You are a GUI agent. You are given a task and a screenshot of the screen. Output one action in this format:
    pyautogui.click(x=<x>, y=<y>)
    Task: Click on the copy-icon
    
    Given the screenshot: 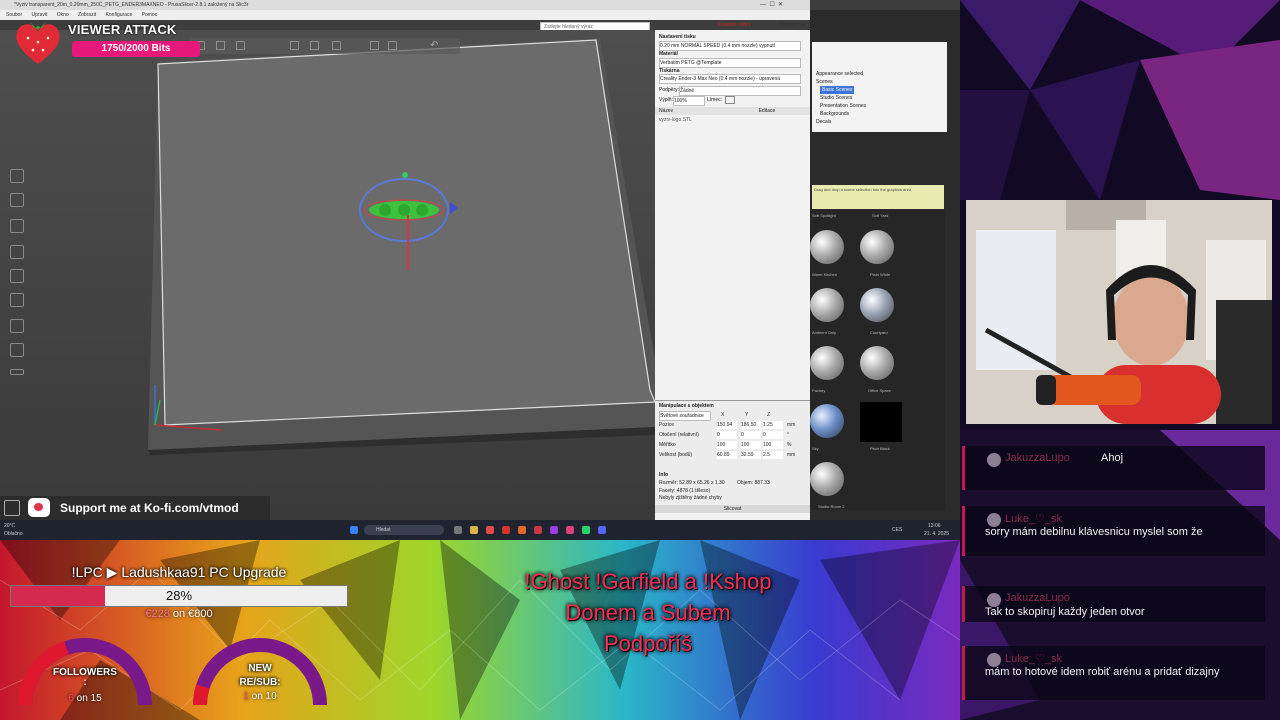 What is the action you would take?
    pyautogui.click(x=314, y=45)
    